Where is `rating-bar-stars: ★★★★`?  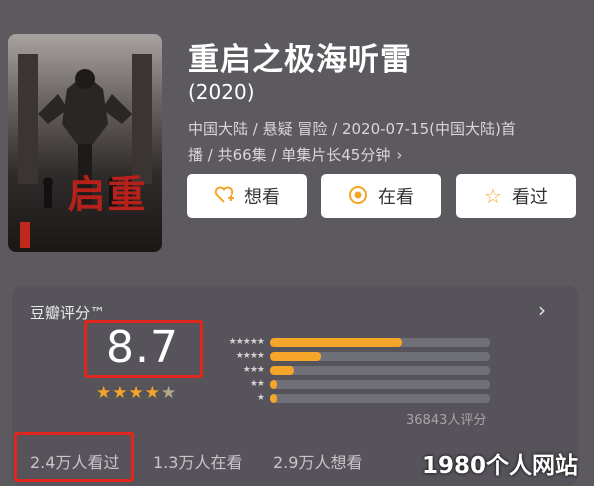
rating-bar-stars: ★★★★ is located at coordinates (250, 356).